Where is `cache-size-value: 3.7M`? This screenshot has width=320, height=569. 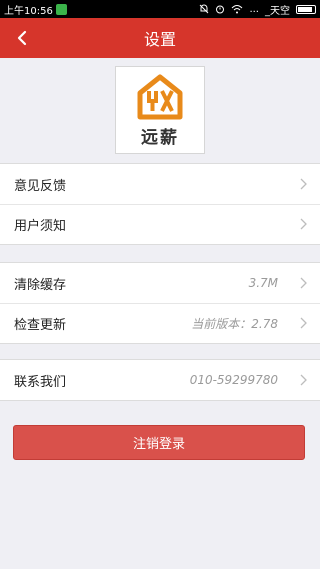 cache-size-value: 3.7M is located at coordinates (263, 283).